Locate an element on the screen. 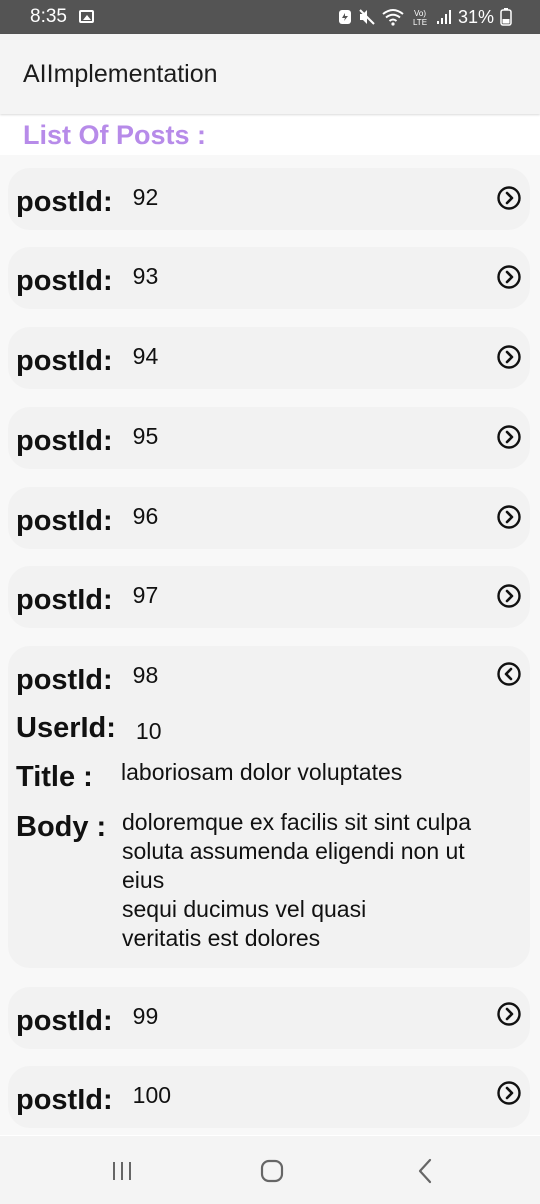 The width and height of the screenshot is (540, 1204). title-label: Title : is located at coordinates (54, 777).